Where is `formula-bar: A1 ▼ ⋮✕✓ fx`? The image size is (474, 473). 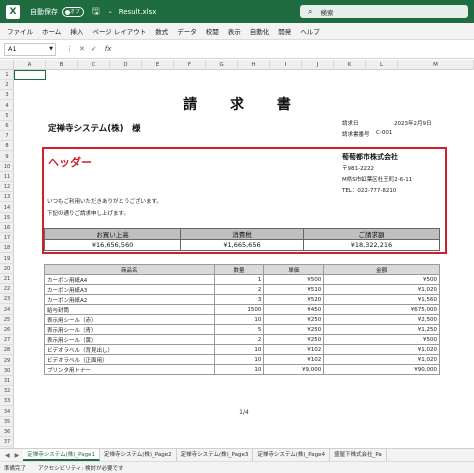
formula-bar: A1 ▼ ⋮✕✓ fx is located at coordinates (237, 49).